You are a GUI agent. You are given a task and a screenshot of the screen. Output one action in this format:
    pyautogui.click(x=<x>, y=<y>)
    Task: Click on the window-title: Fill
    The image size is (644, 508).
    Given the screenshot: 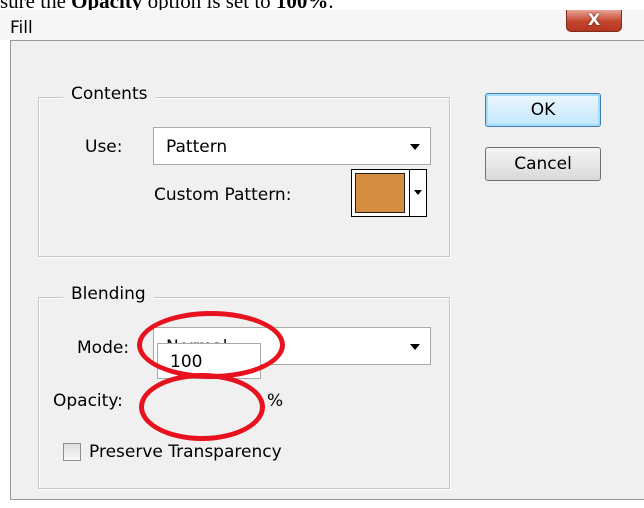 What is the action you would take?
    pyautogui.click(x=21, y=28)
    